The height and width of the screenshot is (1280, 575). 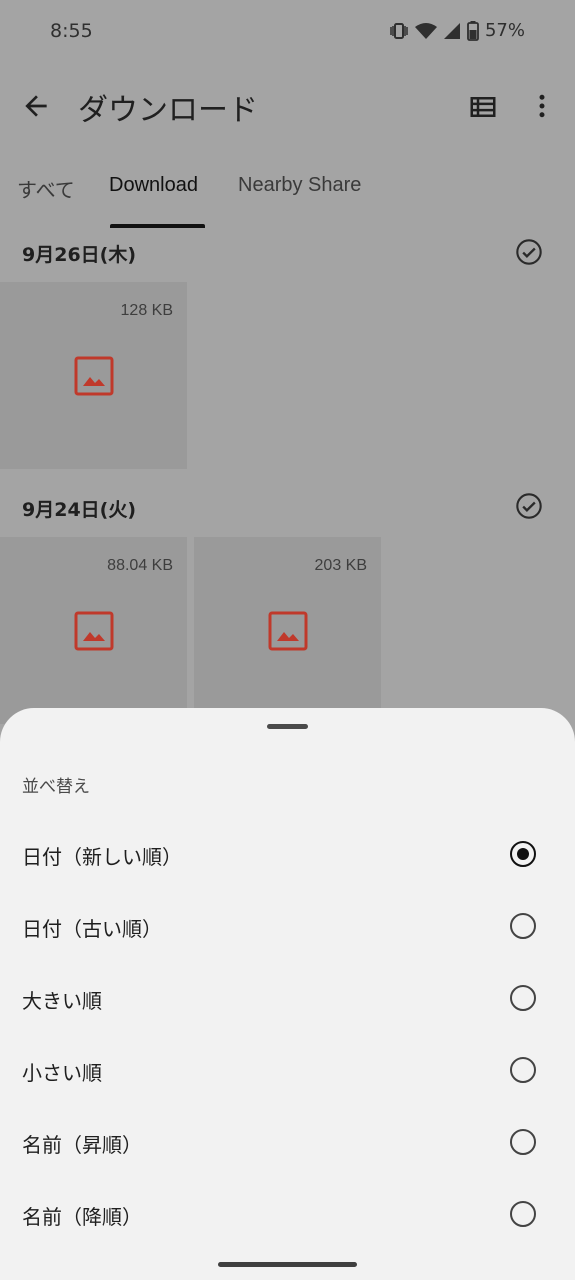 I want to click on date-header: 9月24日(火), so click(x=79, y=510).